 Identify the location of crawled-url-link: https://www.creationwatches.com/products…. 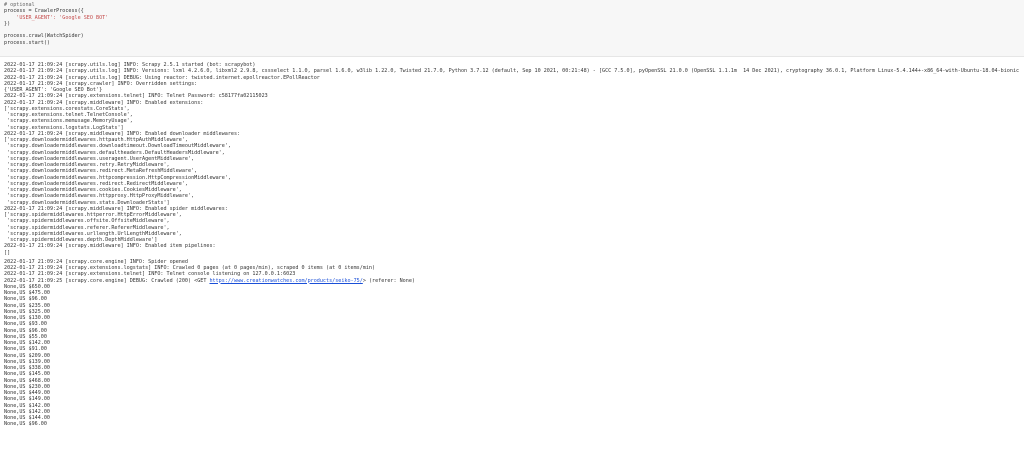
(285, 281).